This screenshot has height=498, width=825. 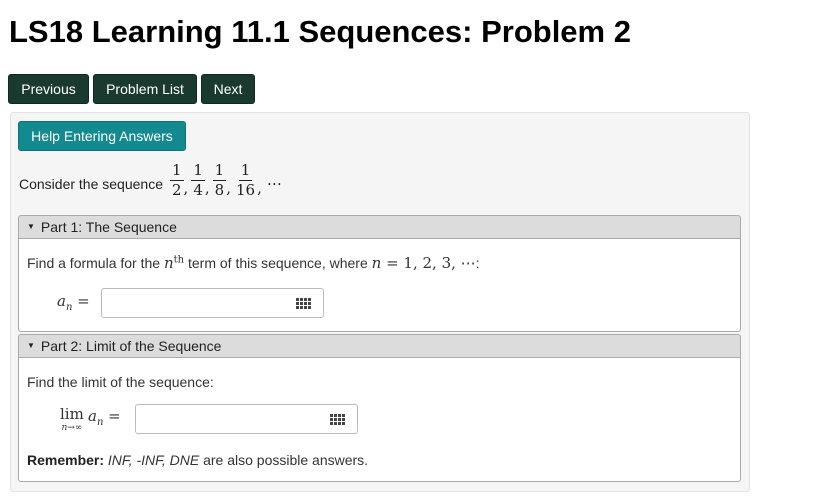 What do you see at coordinates (108, 227) in the screenshot?
I see `part-1-title: Part 1: The Sequence` at bounding box center [108, 227].